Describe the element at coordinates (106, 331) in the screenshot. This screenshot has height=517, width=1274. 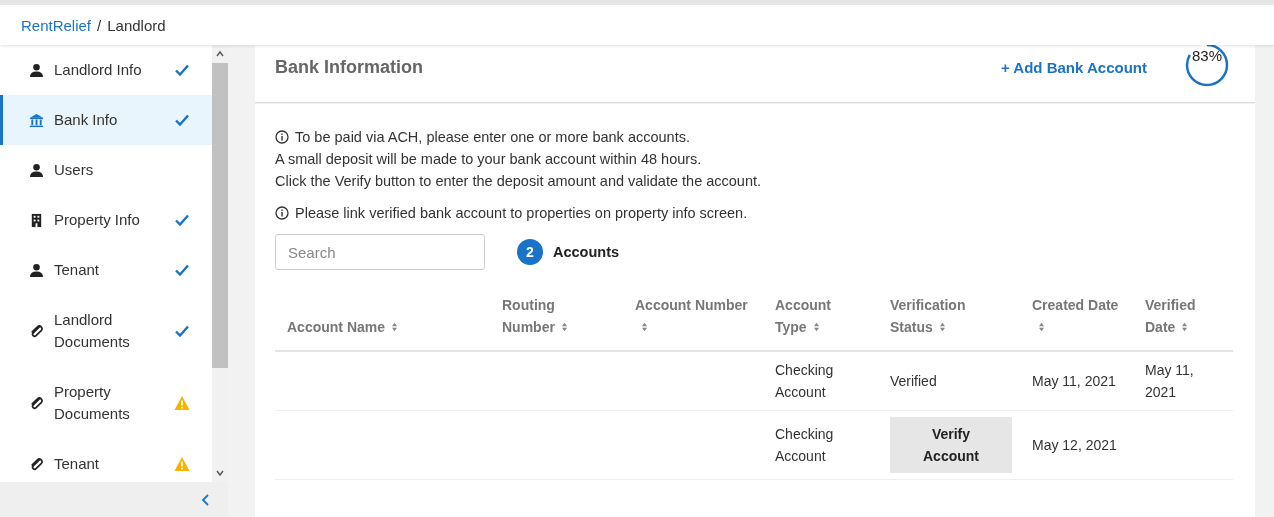
I see `sidebar-item: Landlord Documents` at that location.